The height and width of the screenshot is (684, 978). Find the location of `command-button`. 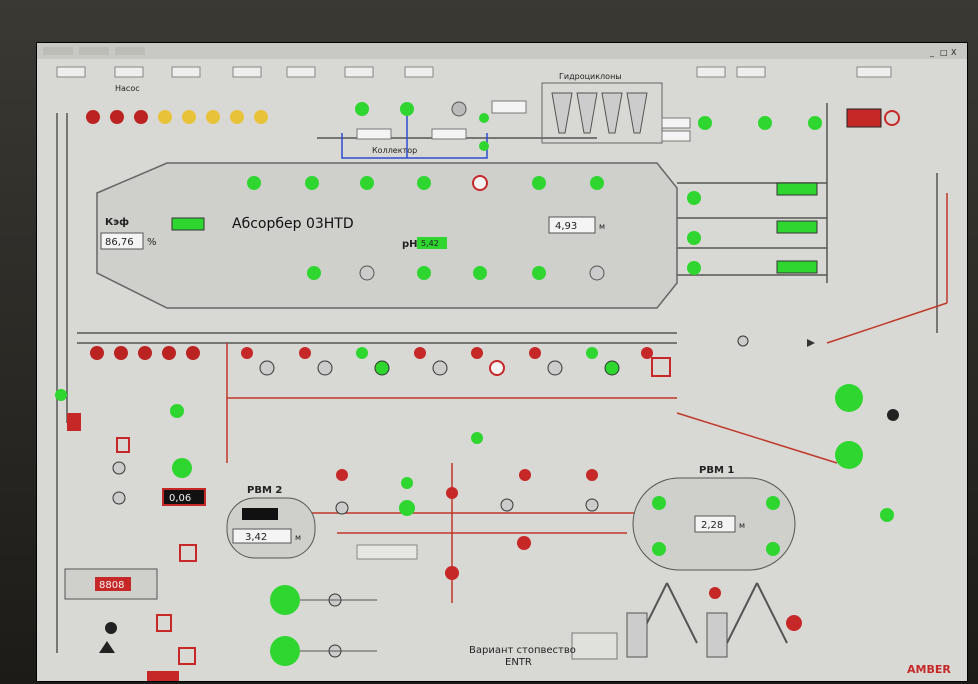

command-button is located at coordinates (387, 552).